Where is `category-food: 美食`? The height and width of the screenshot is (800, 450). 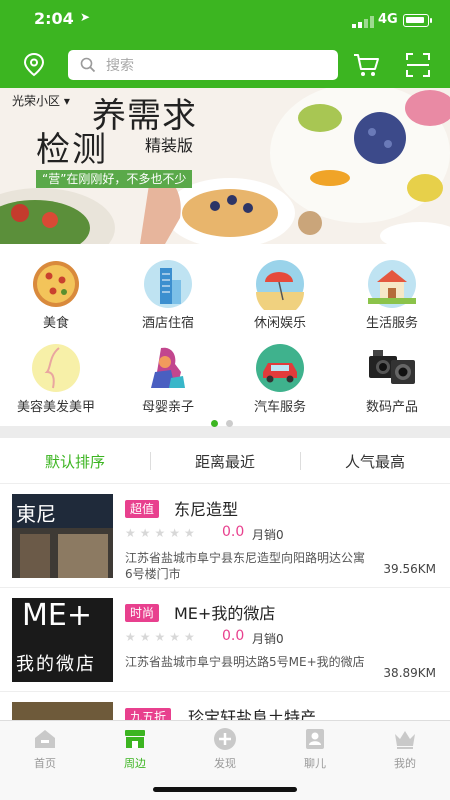
category-food: 美食 is located at coordinates (56, 293).